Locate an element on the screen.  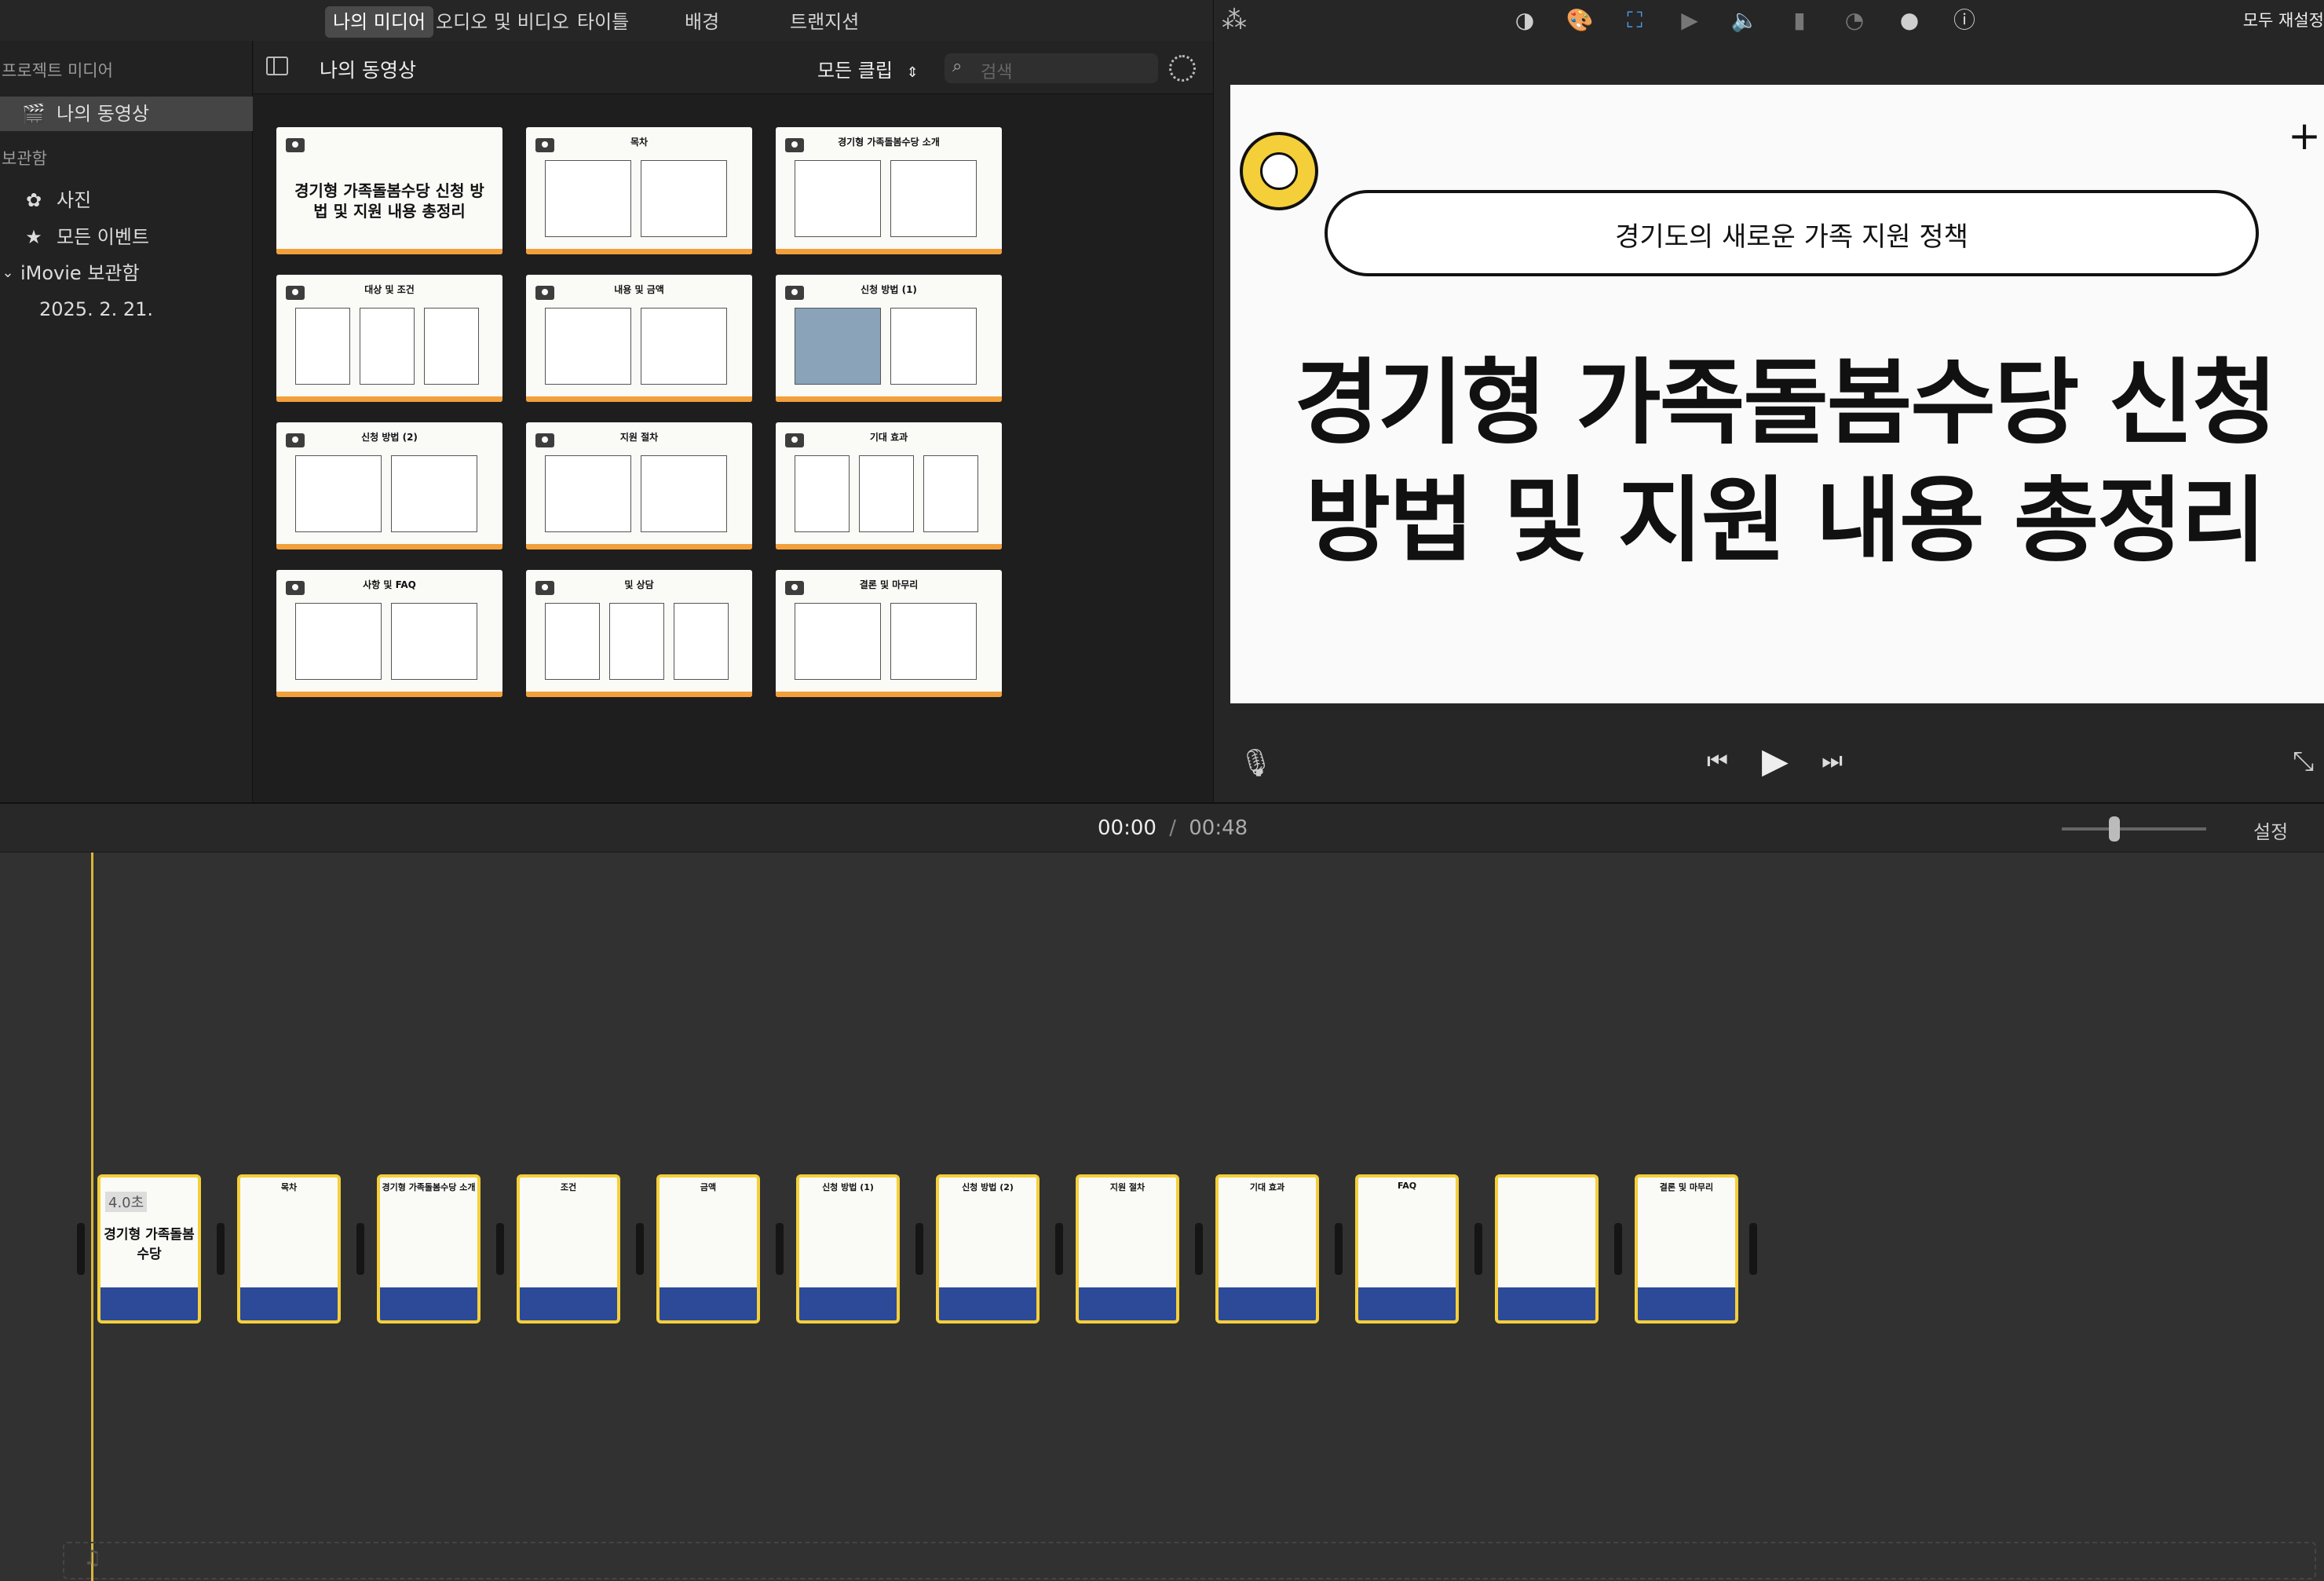
tab-transitions: 트랜지션 is located at coordinates (824, 22).